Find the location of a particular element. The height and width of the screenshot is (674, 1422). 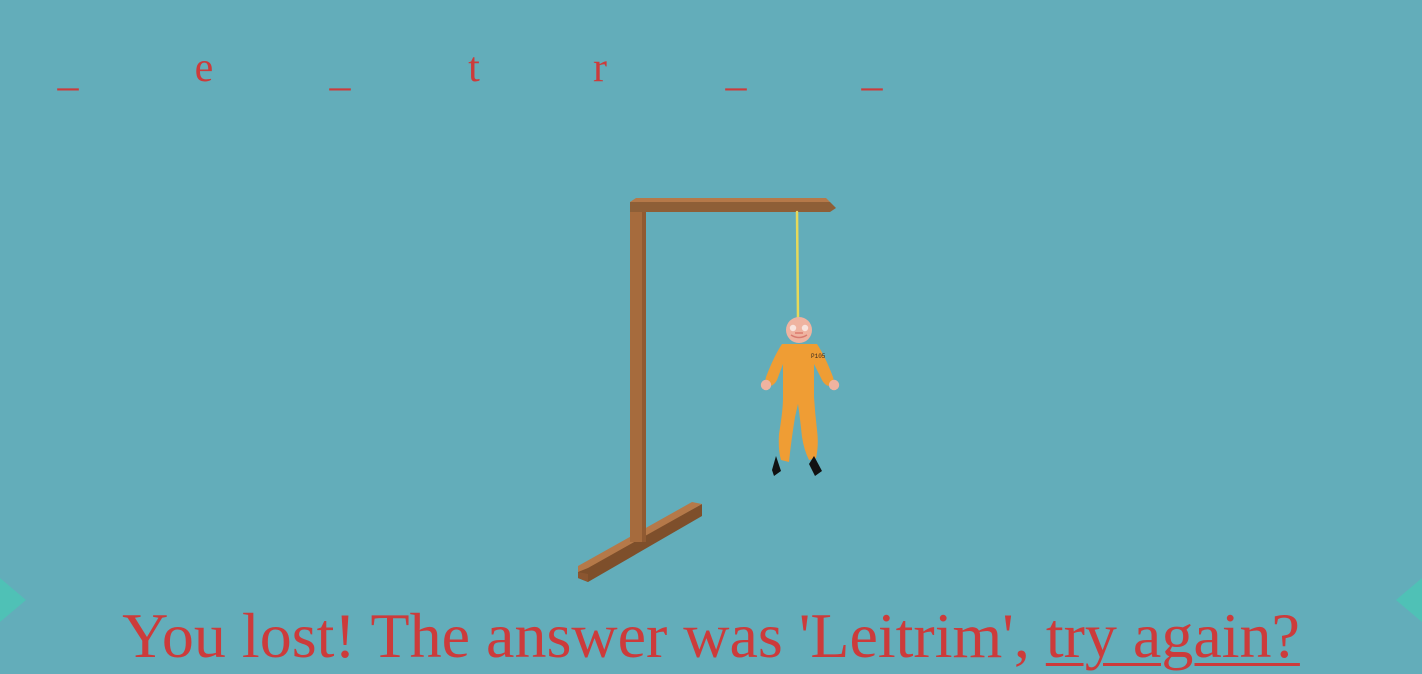

letter-slot-3: _ is located at coordinates (340, 72).